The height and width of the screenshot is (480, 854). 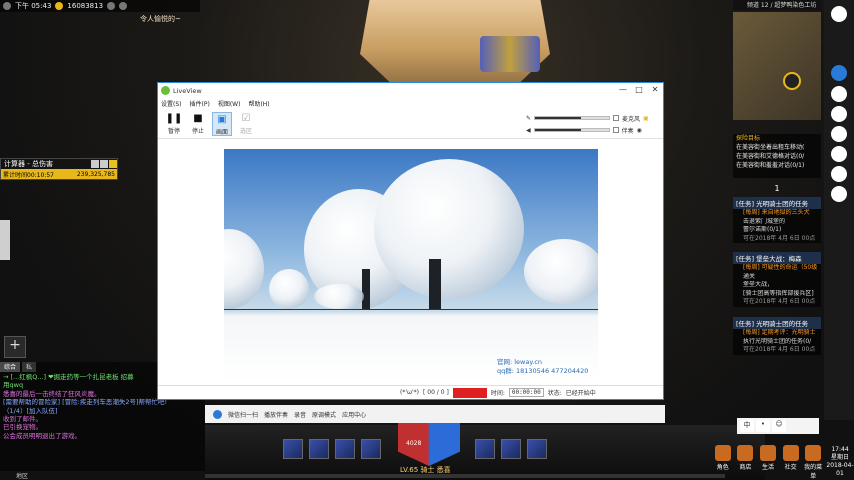 I want to click on pause-icon: ❚❚, so click(x=174, y=118).